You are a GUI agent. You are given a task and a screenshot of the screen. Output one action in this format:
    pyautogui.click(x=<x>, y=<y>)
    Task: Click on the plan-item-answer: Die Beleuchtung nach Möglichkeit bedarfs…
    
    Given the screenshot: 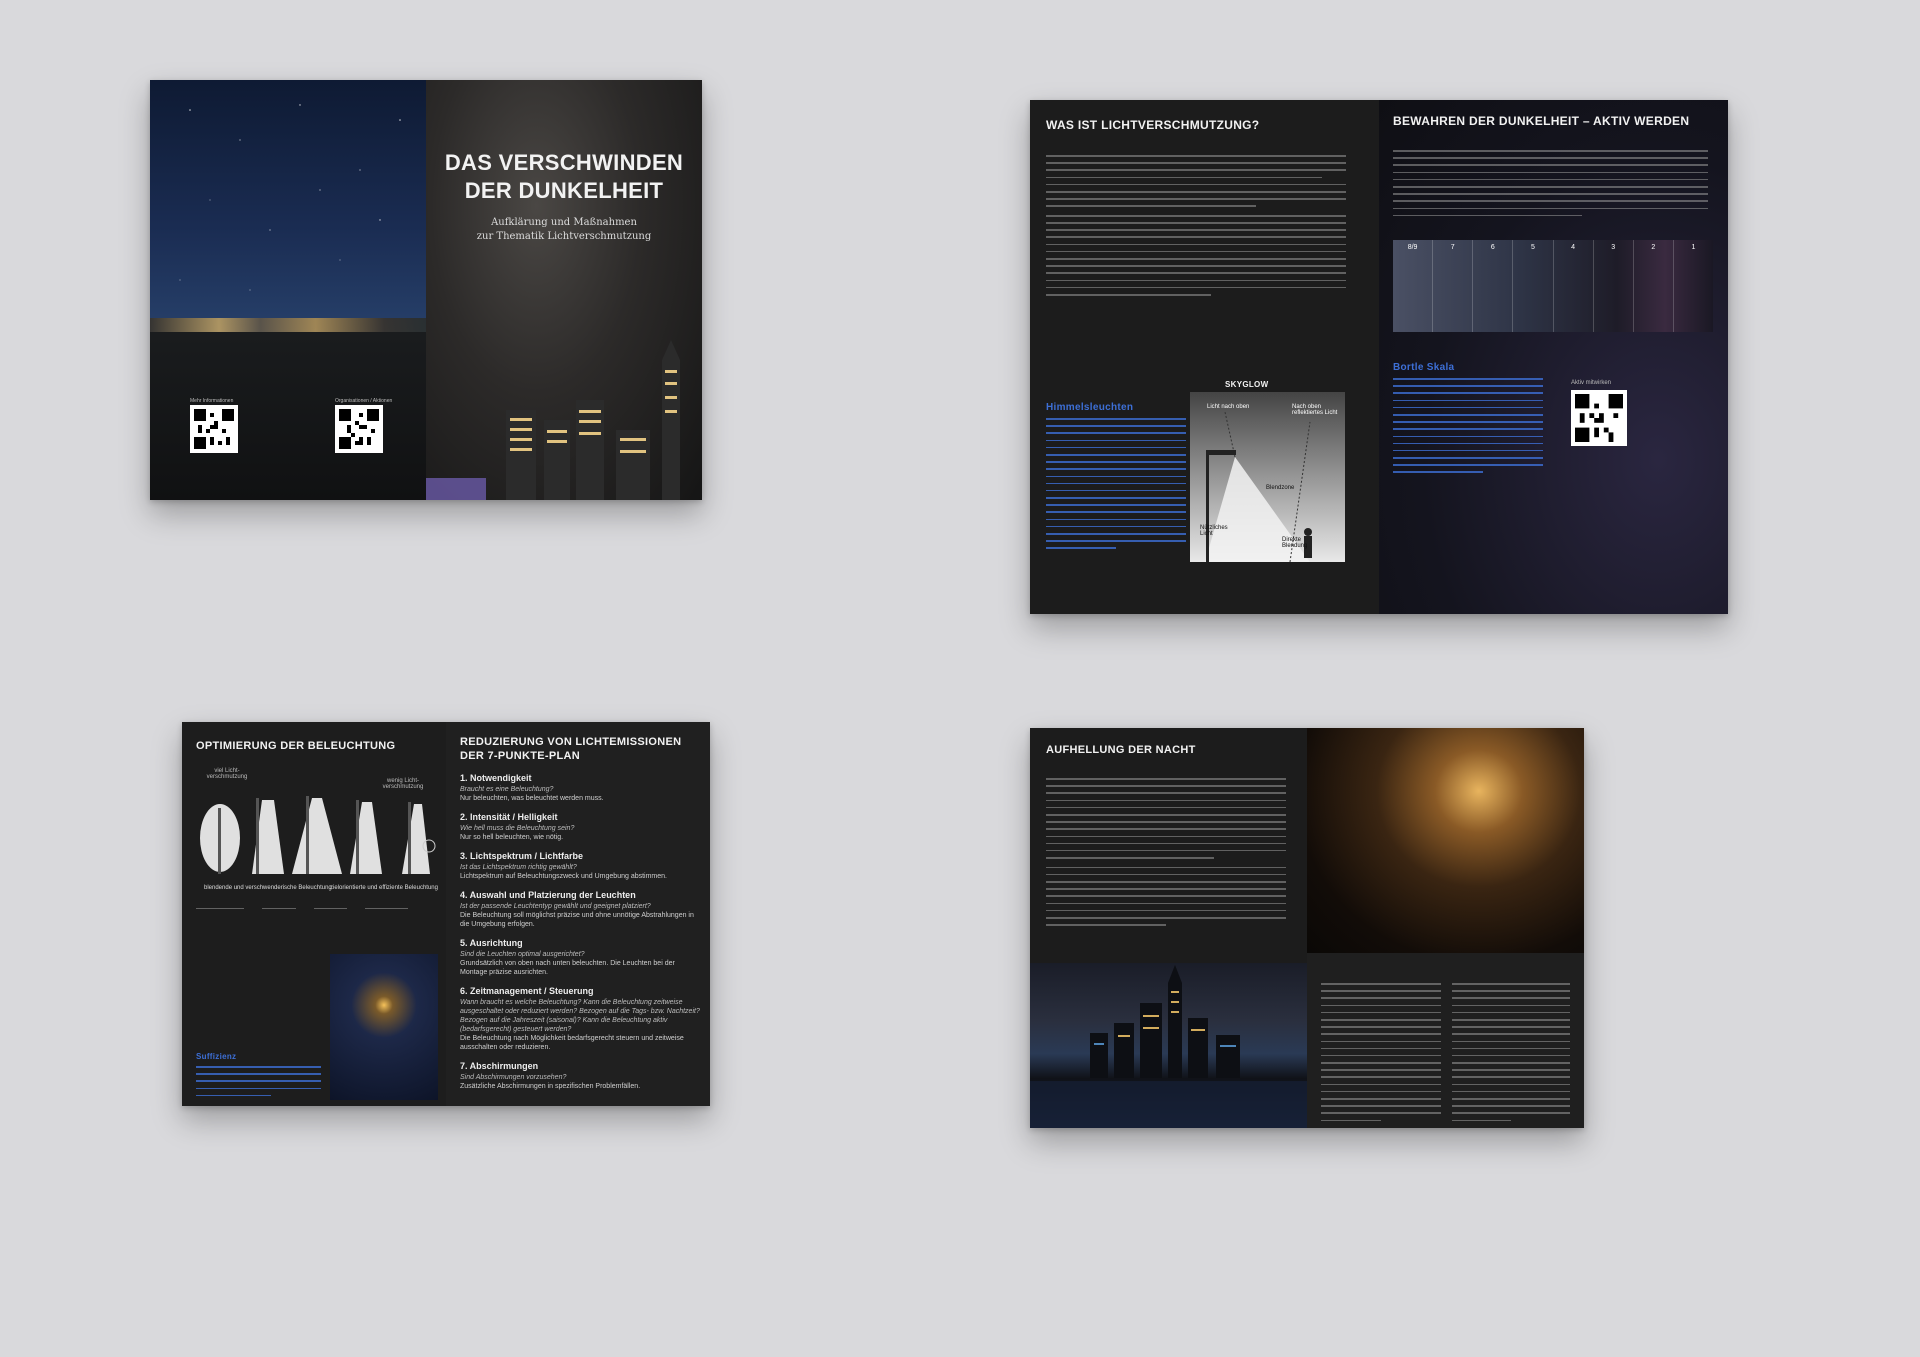 What is the action you would take?
    pyautogui.click(x=572, y=1043)
    